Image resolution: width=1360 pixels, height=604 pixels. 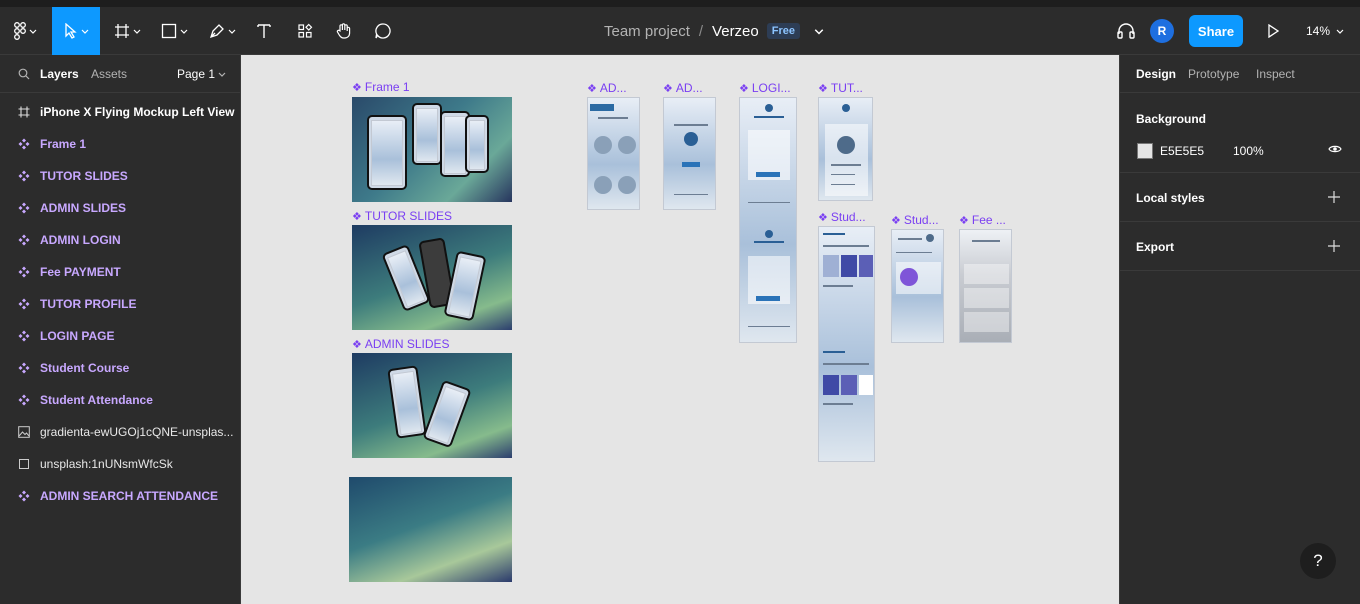 I want to click on plan-badge: Free, so click(x=783, y=31).